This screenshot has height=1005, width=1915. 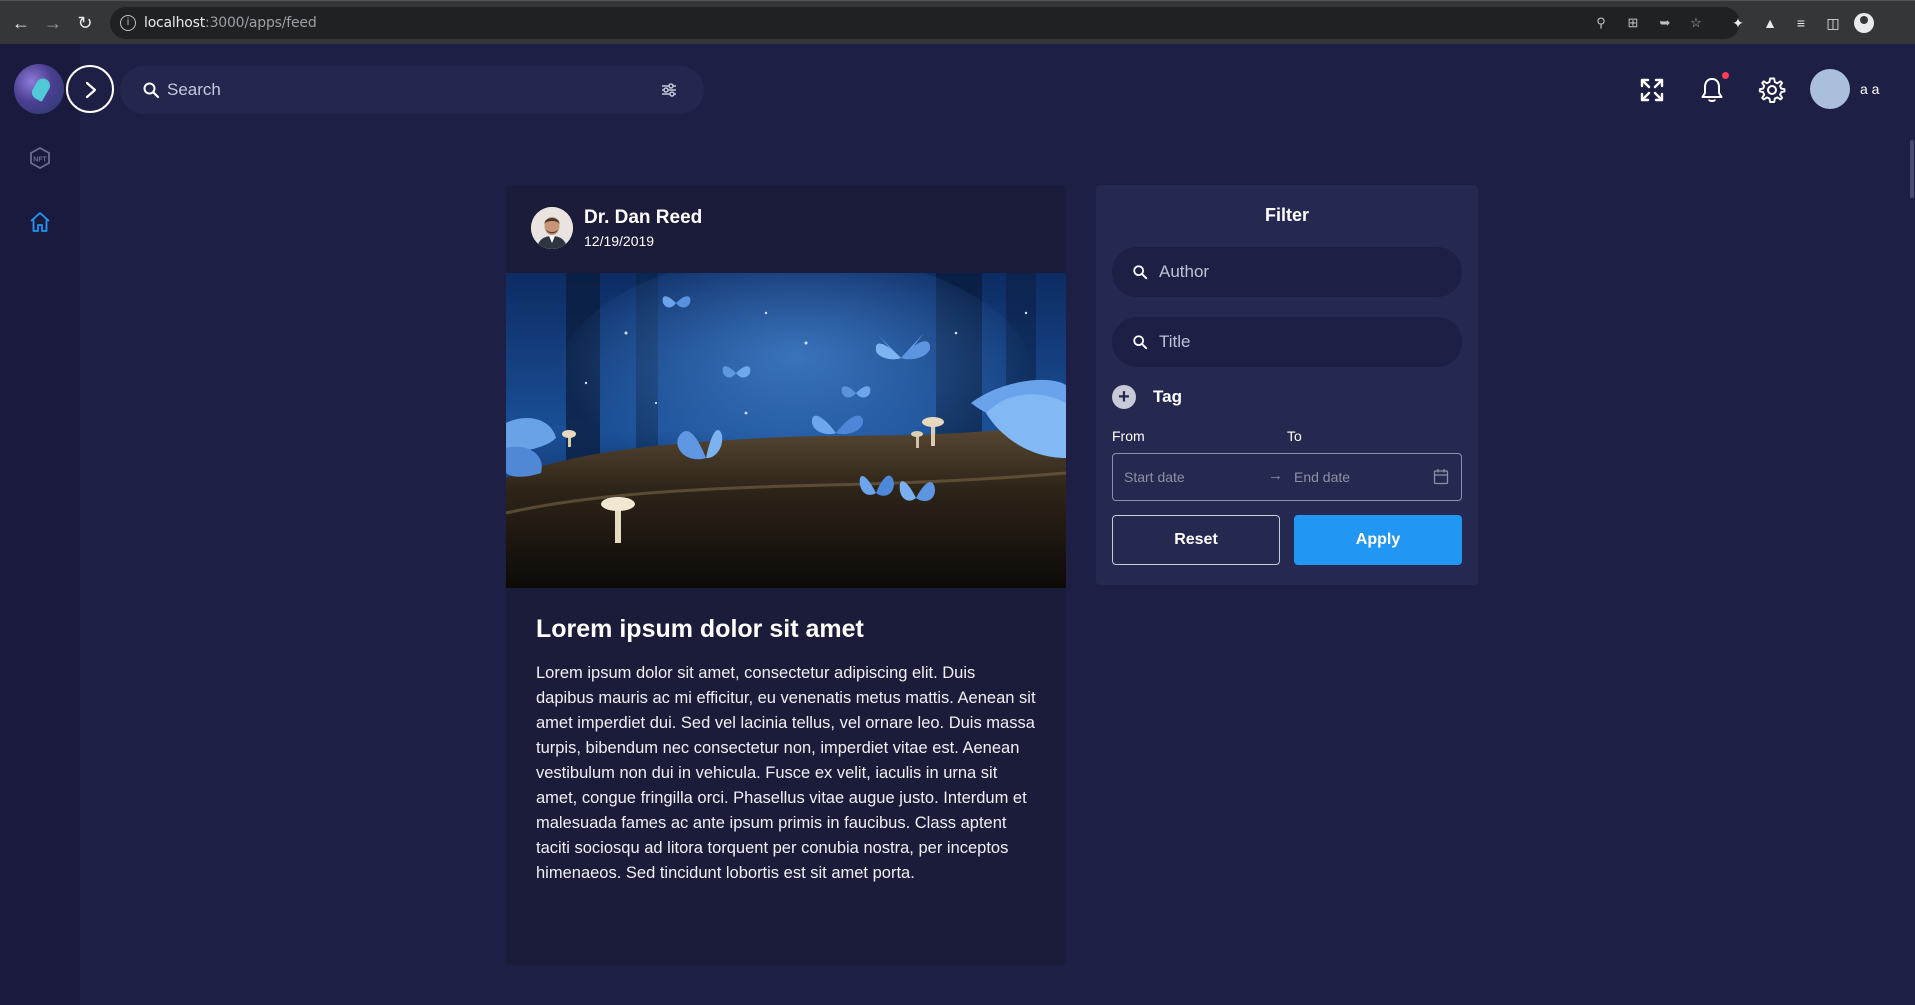 I want to click on title-placeholder: Title, so click(x=1175, y=341).